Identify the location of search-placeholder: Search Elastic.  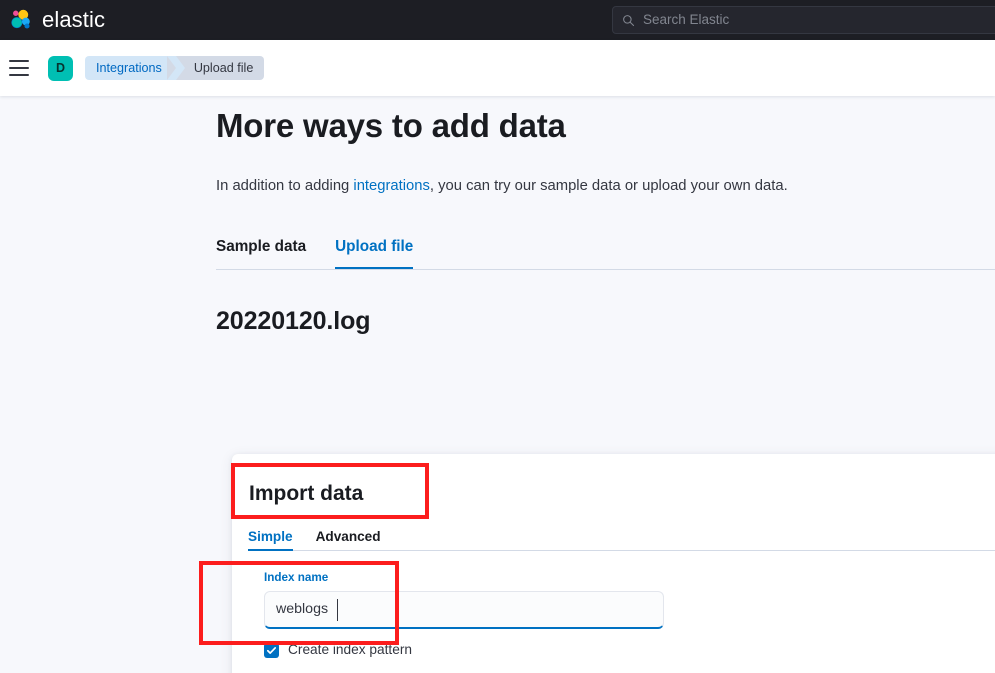
(686, 20).